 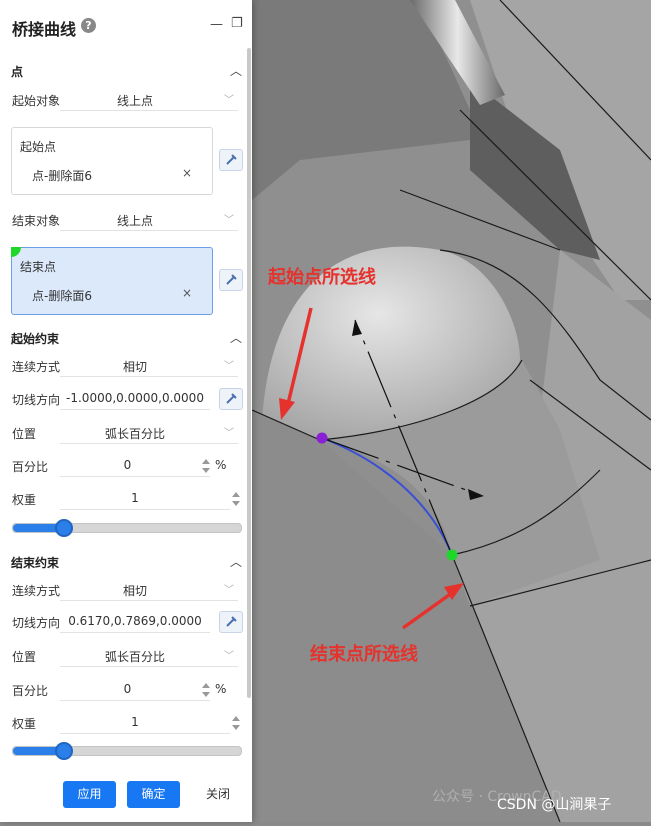 What do you see at coordinates (36, 400) in the screenshot?
I see `start-tangent-label: 切线方向` at bounding box center [36, 400].